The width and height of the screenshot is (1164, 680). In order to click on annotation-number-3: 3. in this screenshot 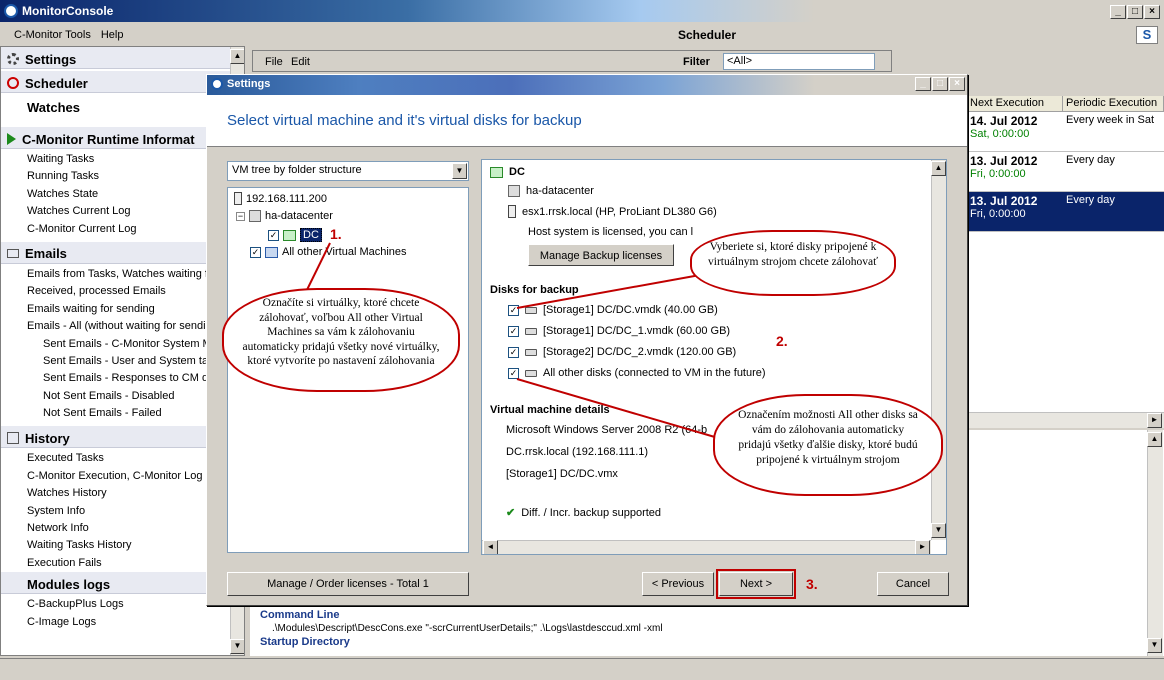, I will do `click(812, 584)`.